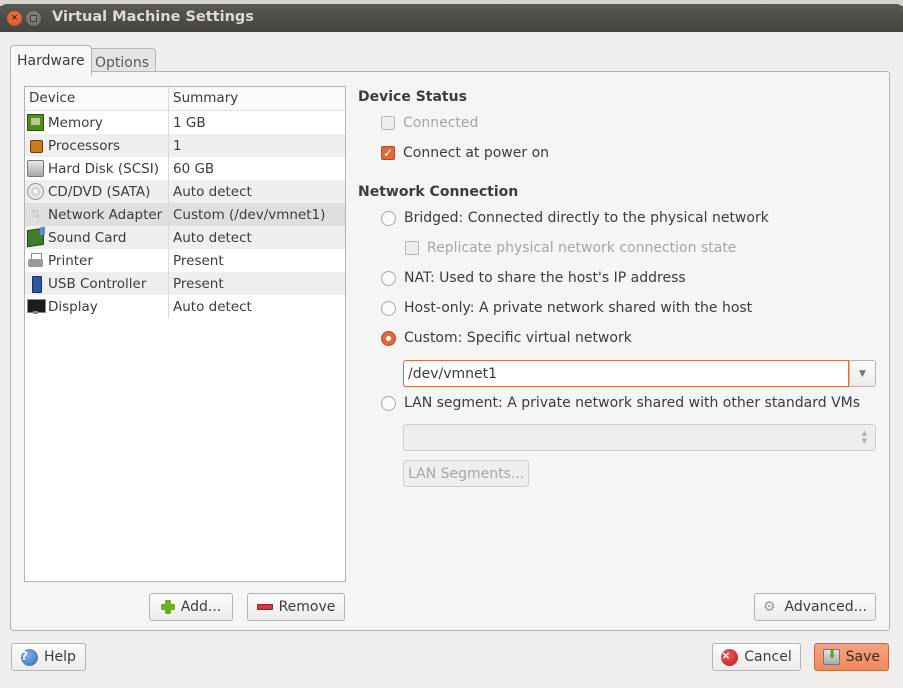 Image resolution: width=903 pixels, height=688 pixels. What do you see at coordinates (768, 657) in the screenshot?
I see `cancel-label: Cancel` at bounding box center [768, 657].